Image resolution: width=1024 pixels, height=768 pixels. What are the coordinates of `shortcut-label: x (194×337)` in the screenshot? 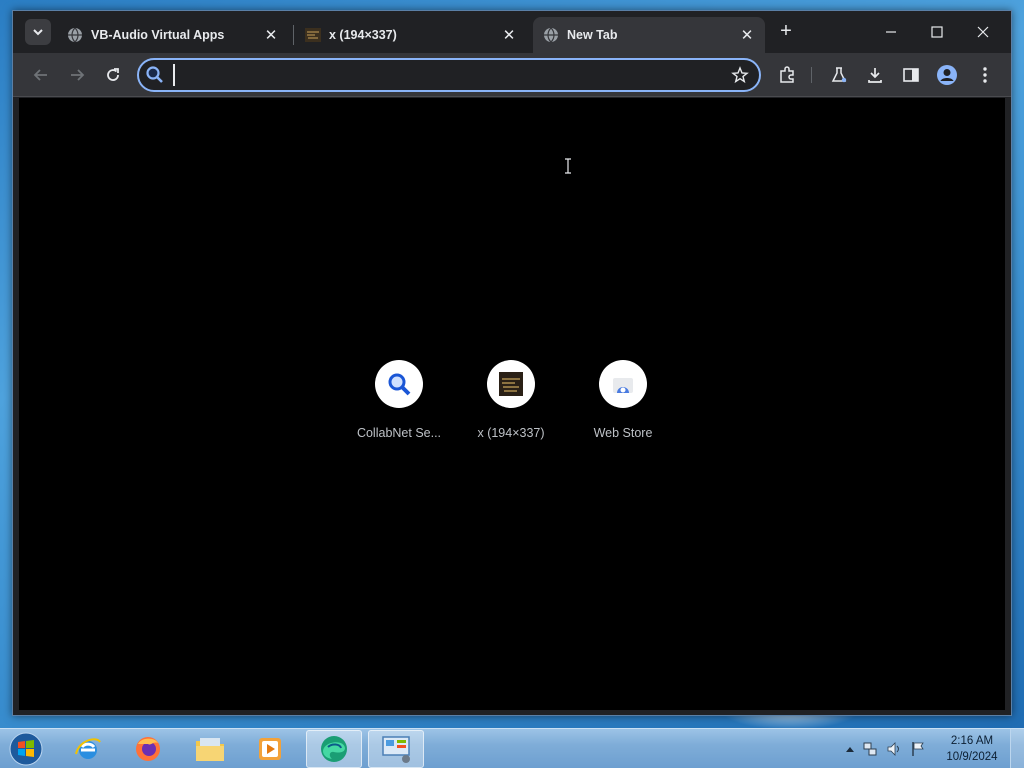 It's located at (511, 433).